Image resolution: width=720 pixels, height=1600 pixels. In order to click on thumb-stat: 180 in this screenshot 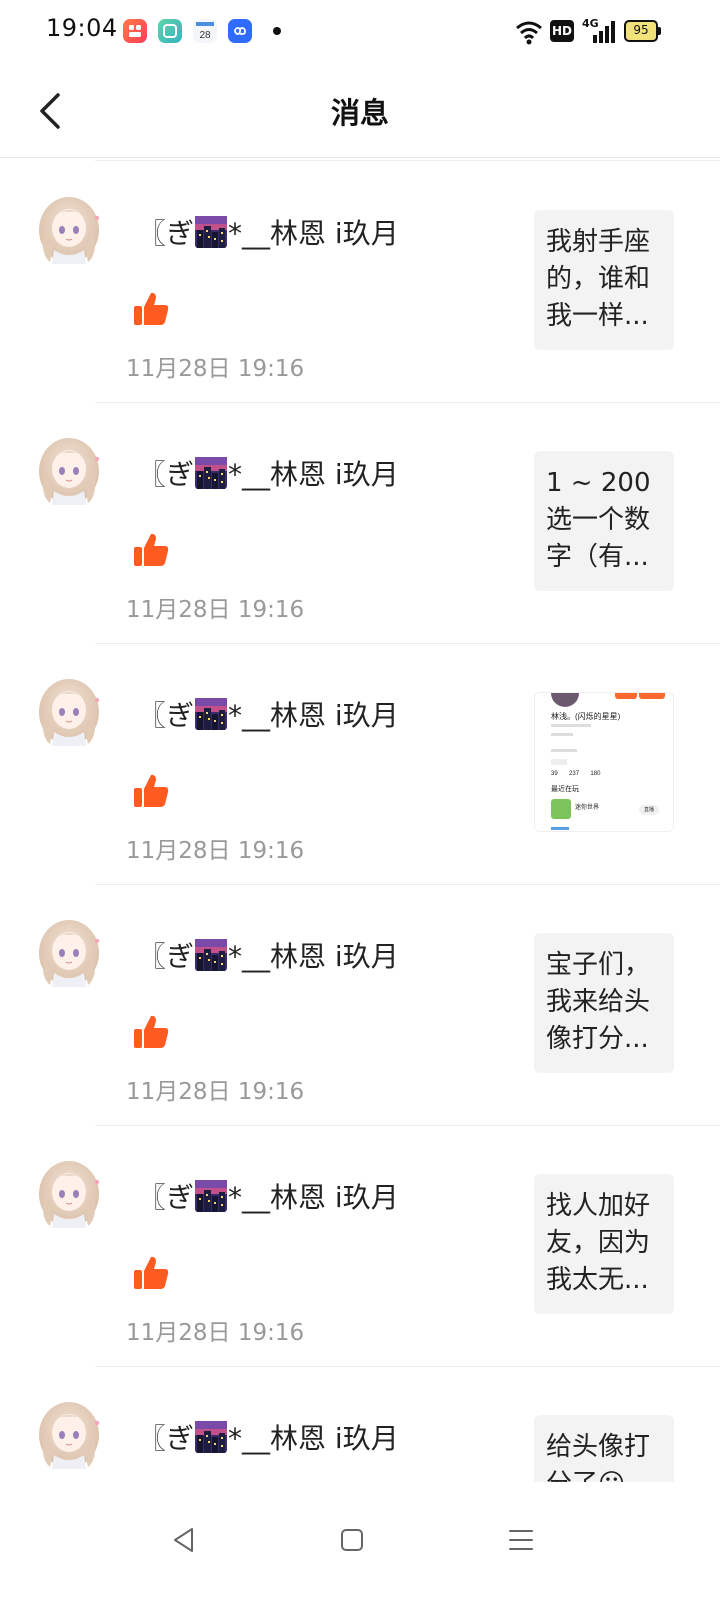, I will do `click(595, 774)`.